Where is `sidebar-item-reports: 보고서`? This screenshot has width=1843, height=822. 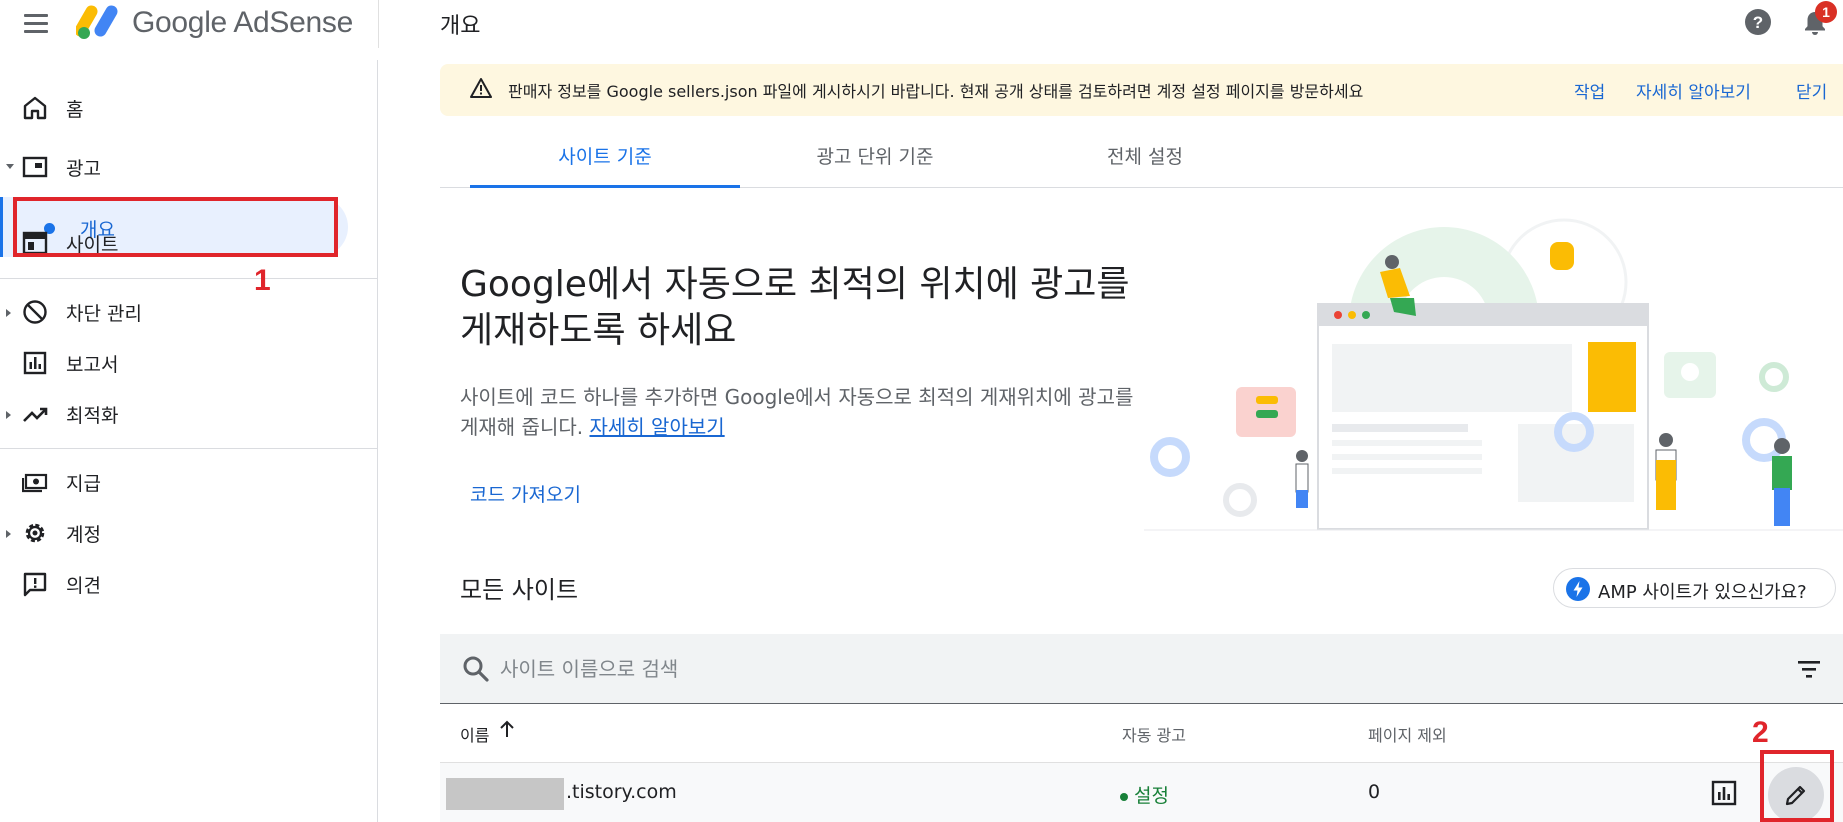 sidebar-item-reports: 보고서 is located at coordinates (189, 363).